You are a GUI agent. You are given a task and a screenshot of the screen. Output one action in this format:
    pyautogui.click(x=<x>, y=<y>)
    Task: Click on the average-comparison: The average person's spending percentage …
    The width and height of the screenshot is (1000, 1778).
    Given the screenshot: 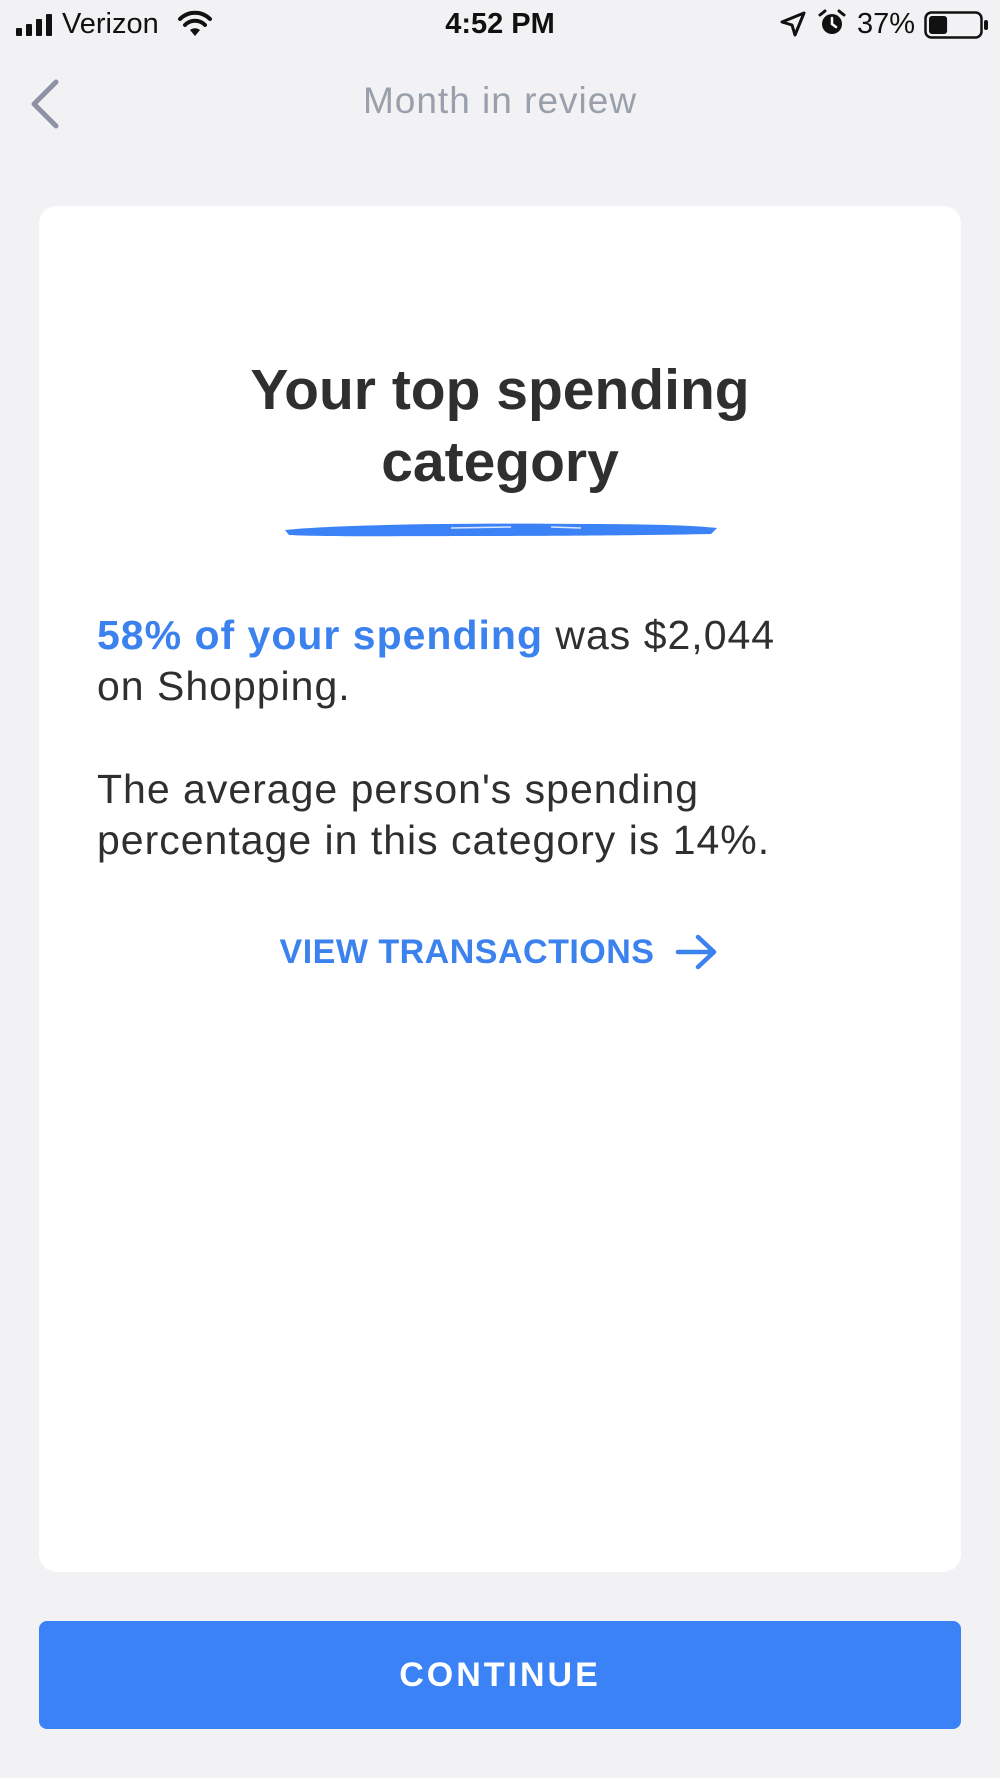 What is the action you would take?
    pyautogui.click(x=507, y=815)
    